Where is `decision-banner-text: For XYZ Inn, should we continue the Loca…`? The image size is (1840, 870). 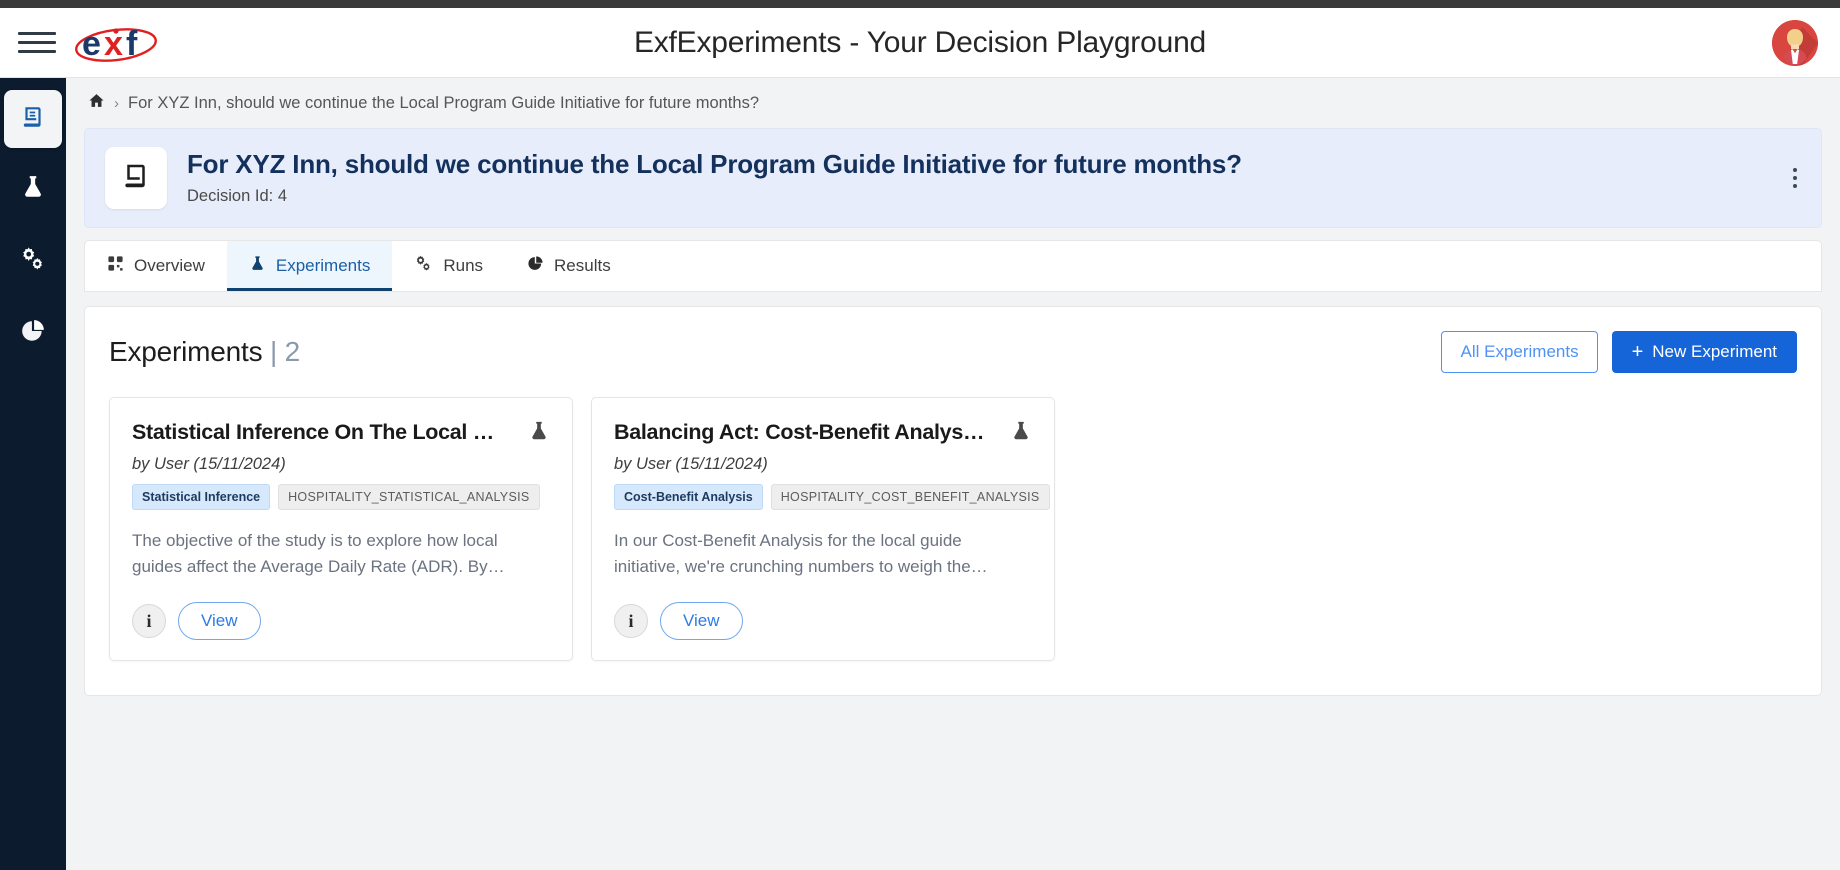 decision-banner-text: For XYZ Inn, should we continue the Loca… is located at coordinates (714, 177).